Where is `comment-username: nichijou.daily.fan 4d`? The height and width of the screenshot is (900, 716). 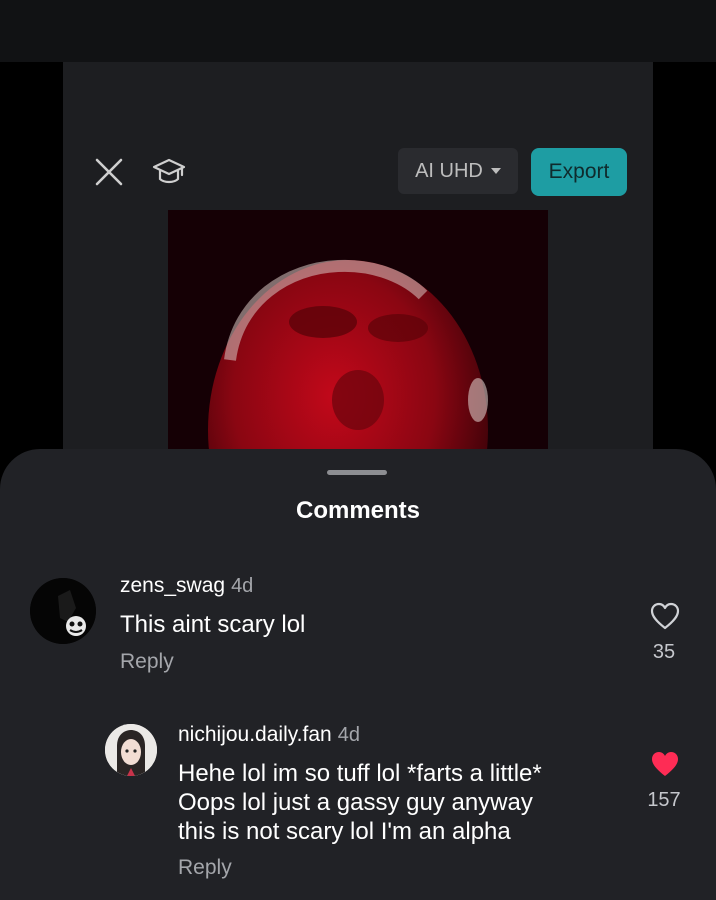
comment-username: nichijou.daily.fan 4d is located at coordinates (269, 735).